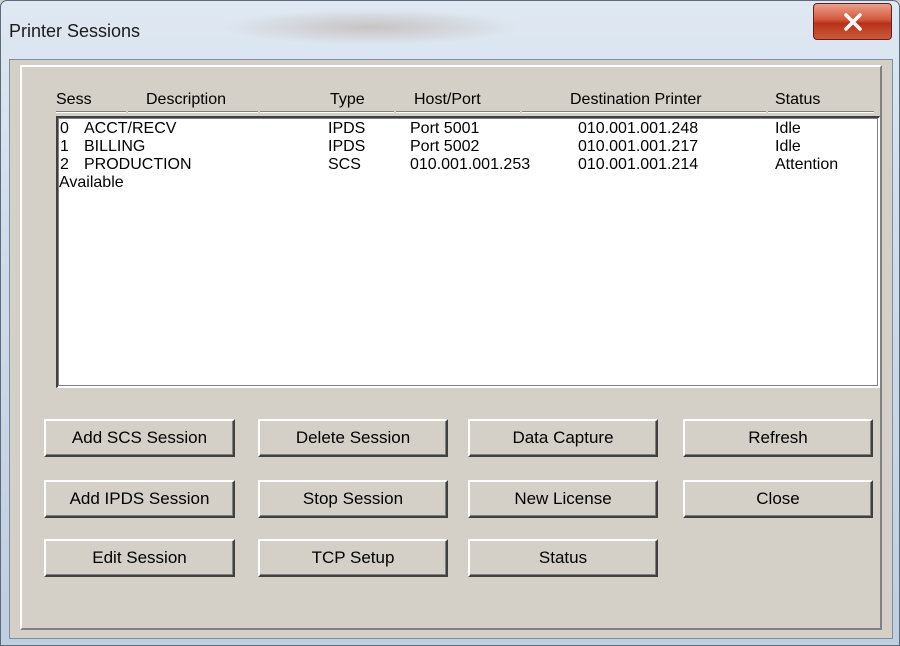  I want to click on list-item-available: Available, so click(468, 183).